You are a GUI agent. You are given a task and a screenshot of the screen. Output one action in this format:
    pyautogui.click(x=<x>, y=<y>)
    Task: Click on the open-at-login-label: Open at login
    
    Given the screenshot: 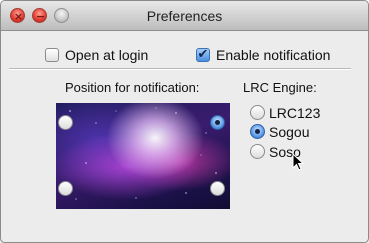 What is the action you would take?
    pyautogui.click(x=106, y=55)
    